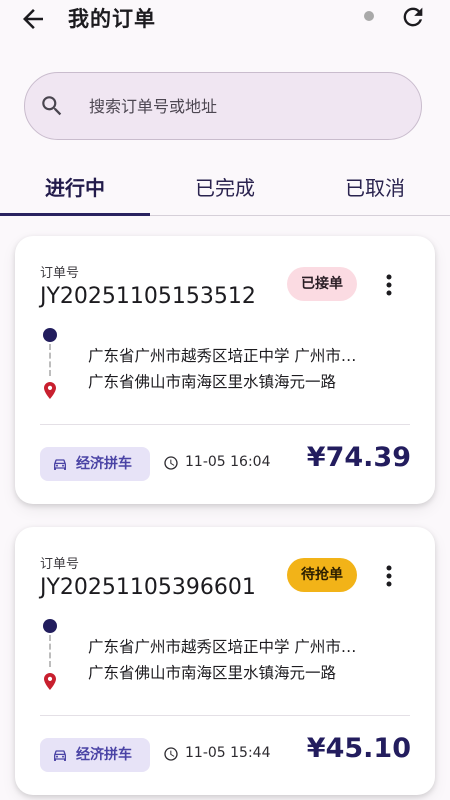 Image resolution: width=450 pixels, height=800 pixels. I want to click on order-tabs: 进行中 已完成 已取消, so click(225, 188).